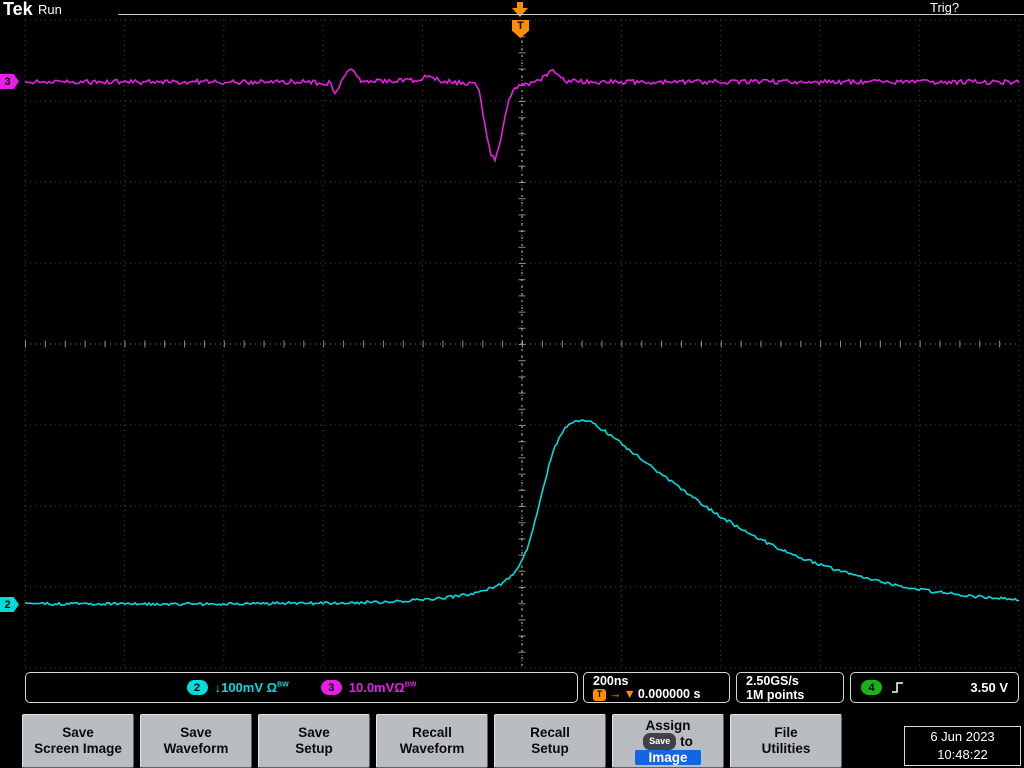  Describe the element at coordinates (50, 9) in the screenshot. I see `acquisition-status: Run` at that location.